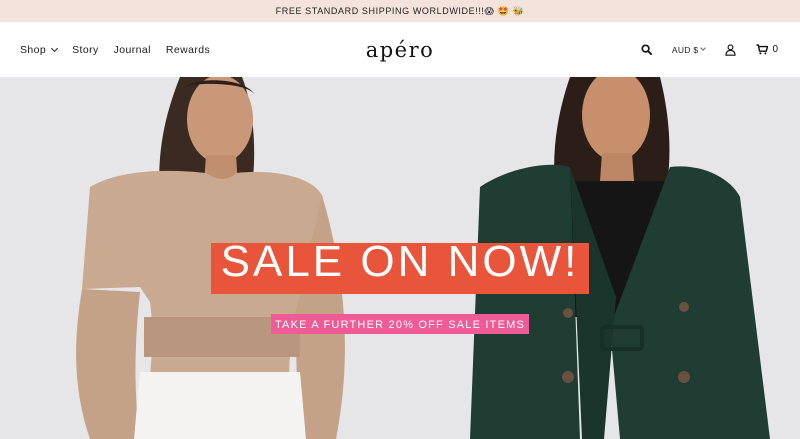 The height and width of the screenshot is (439, 800). What do you see at coordinates (33, 49) in the screenshot?
I see `nav-shop-label: Shop` at bounding box center [33, 49].